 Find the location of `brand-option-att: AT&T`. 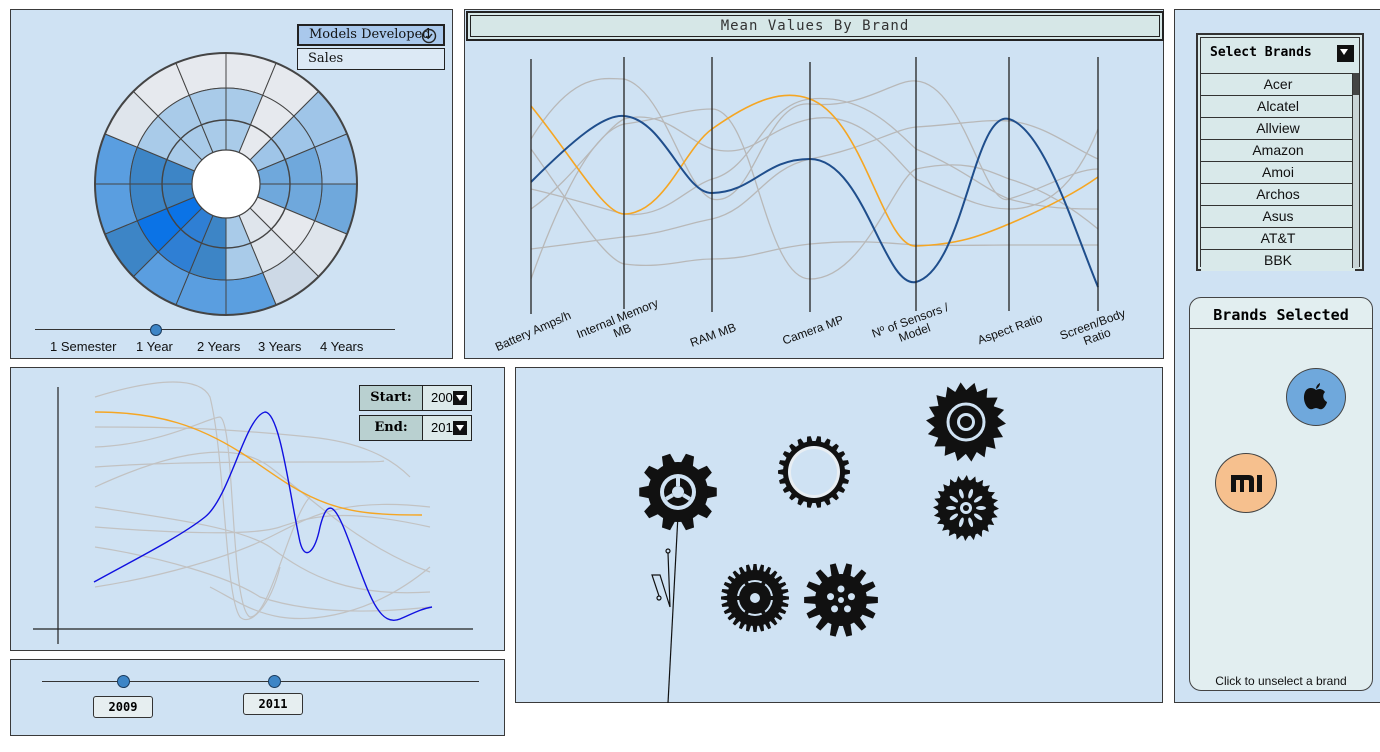

brand-option-att: AT&T is located at coordinates (1278, 239).